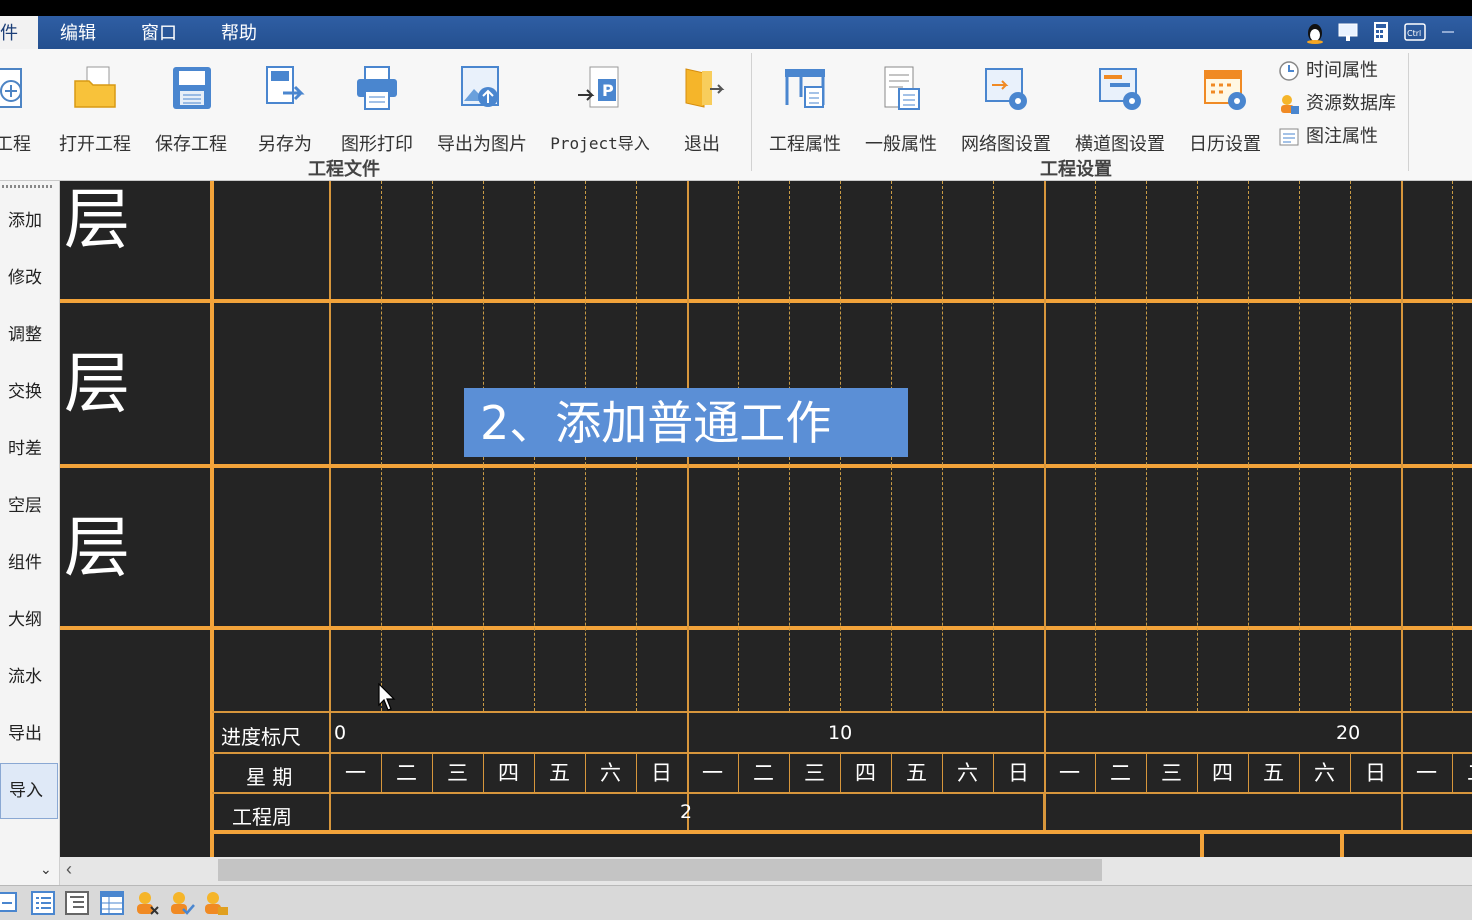 Image resolution: width=1472 pixels, height=920 pixels. What do you see at coordinates (702, 109) in the screenshot?
I see `exit-button: 退出` at bounding box center [702, 109].